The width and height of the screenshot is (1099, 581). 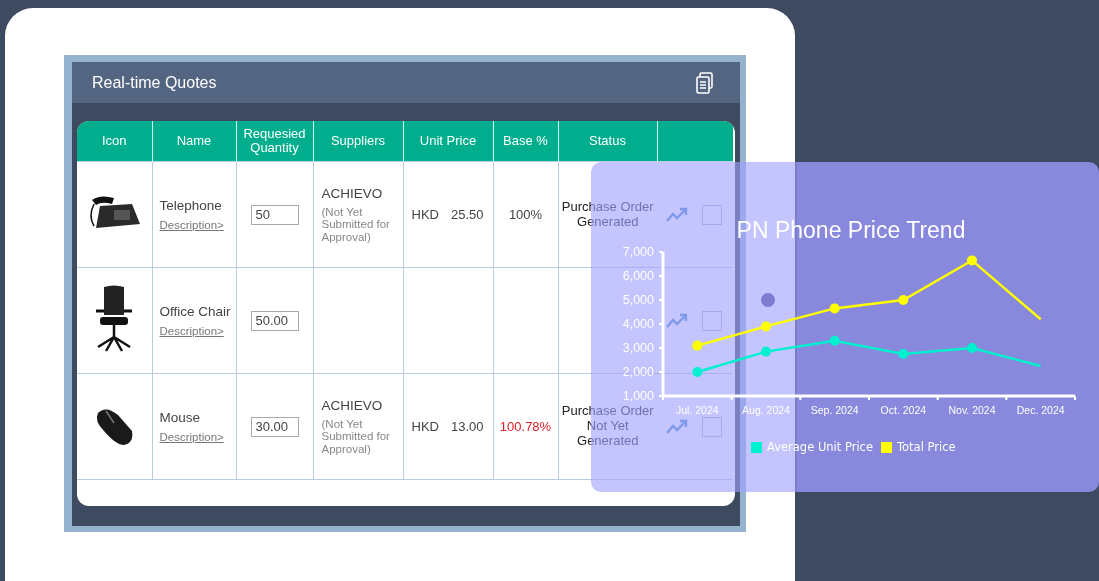 I want to click on x-tick-label: Sep. 2024, so click(x=834, y=410).